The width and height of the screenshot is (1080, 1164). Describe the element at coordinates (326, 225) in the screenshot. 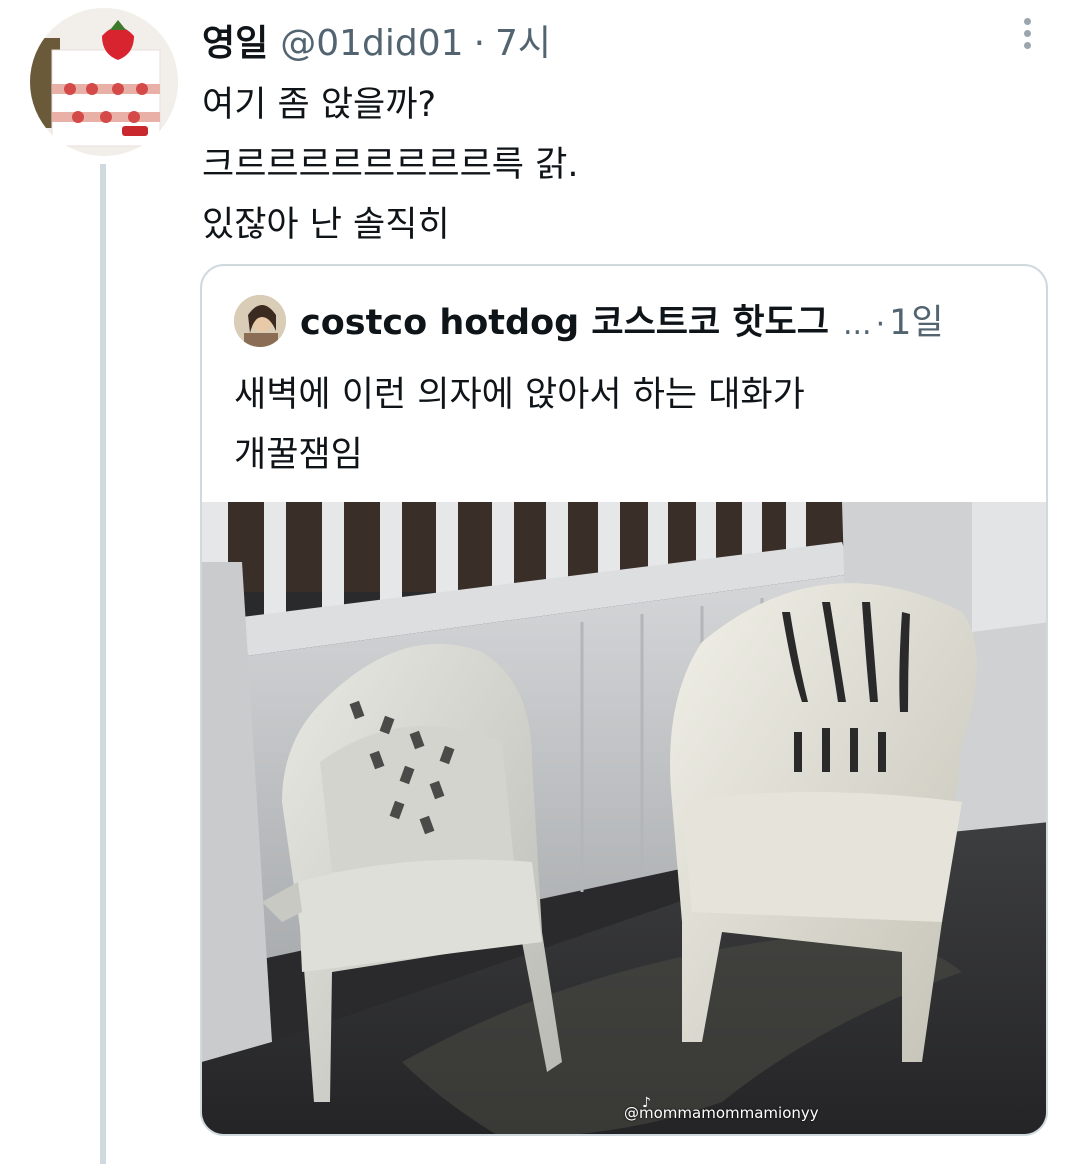

I see `tweet-text-line: 있잖아 난 솔직히` at that location.